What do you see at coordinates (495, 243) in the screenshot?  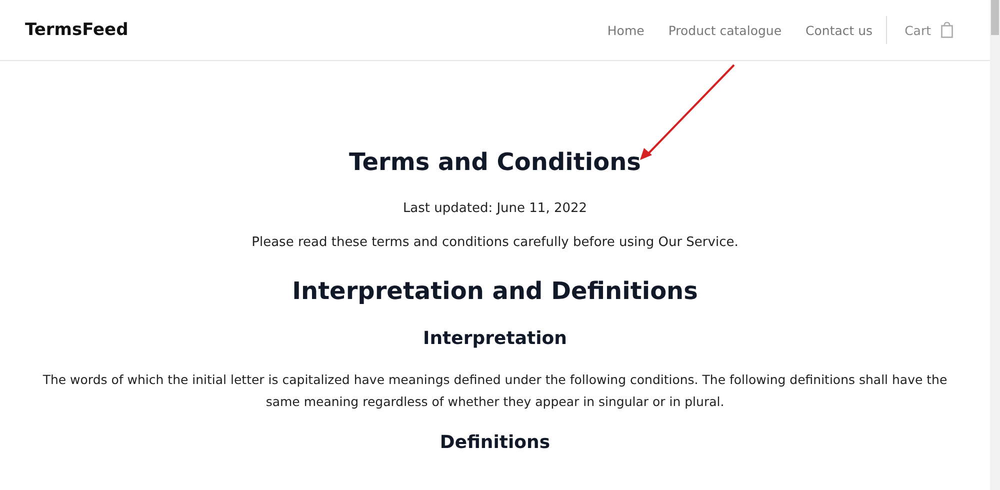 I see `intro-text: Please read these terms and conditions carefully before using Our Service.` at bounding box center [495, 243].